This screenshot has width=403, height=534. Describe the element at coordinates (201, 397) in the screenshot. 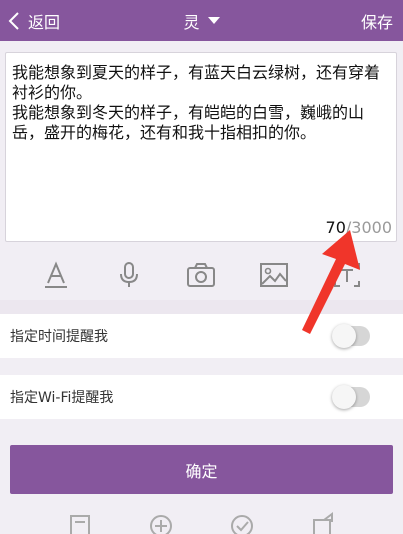

I see `wifi-reminder-row: 指定Wi-Fi提醒我` at that location.